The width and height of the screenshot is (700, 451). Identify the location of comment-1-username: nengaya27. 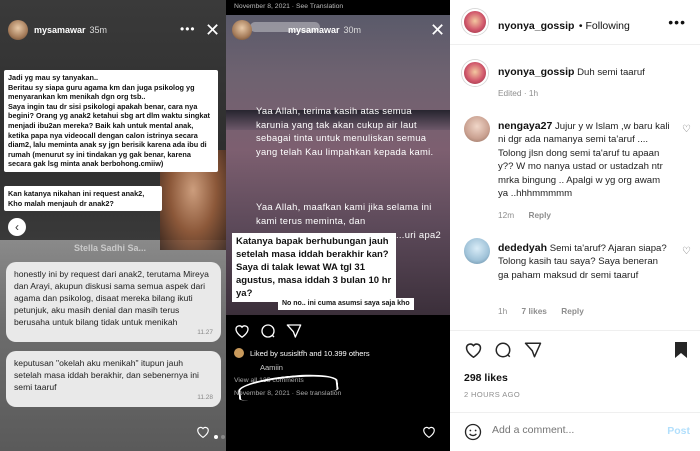
(525, 126).